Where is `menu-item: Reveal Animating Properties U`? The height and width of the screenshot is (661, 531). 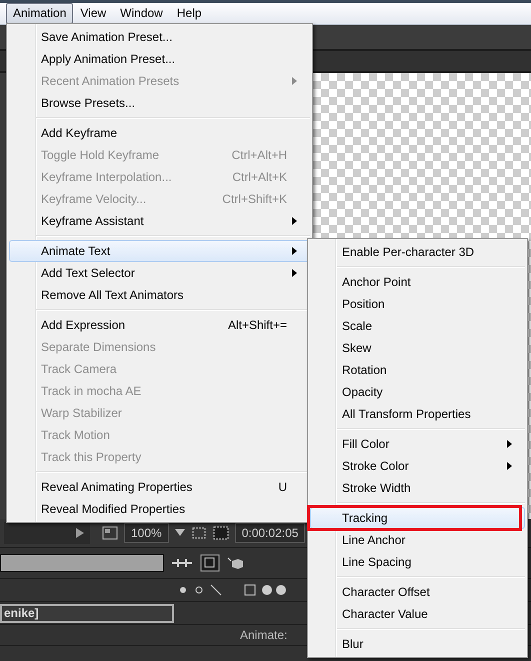
menu-item: Reveal Animating Properties U is located at coordinates (159, 487).